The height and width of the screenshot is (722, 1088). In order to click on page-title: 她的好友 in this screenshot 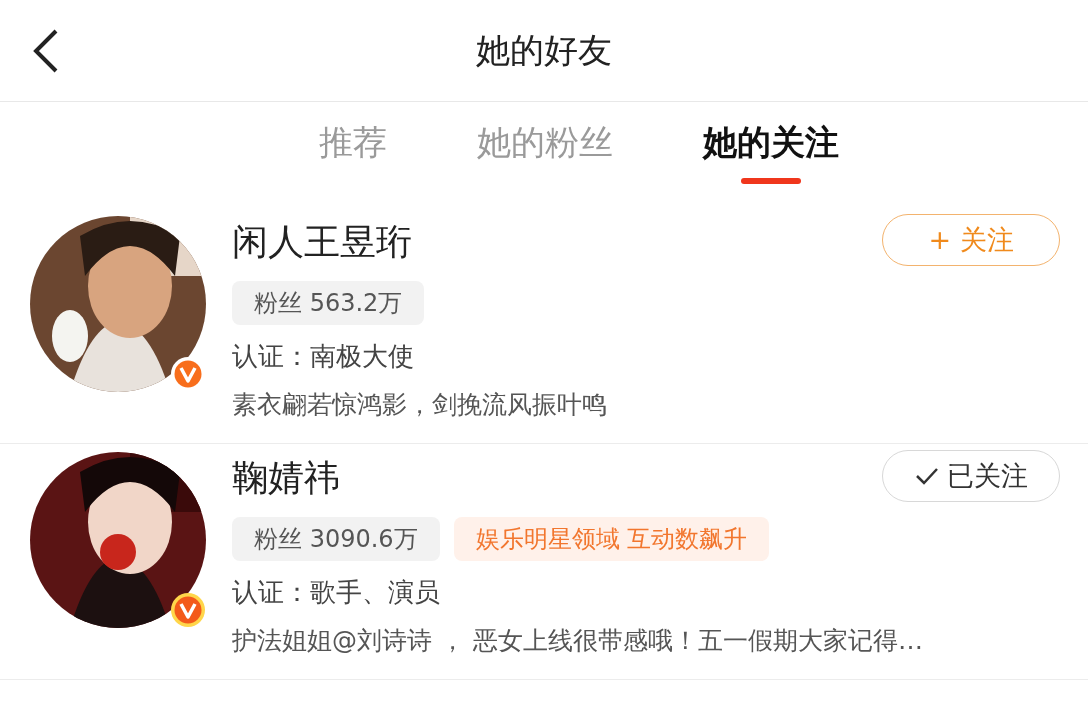, I will do `click(544, 50)`.